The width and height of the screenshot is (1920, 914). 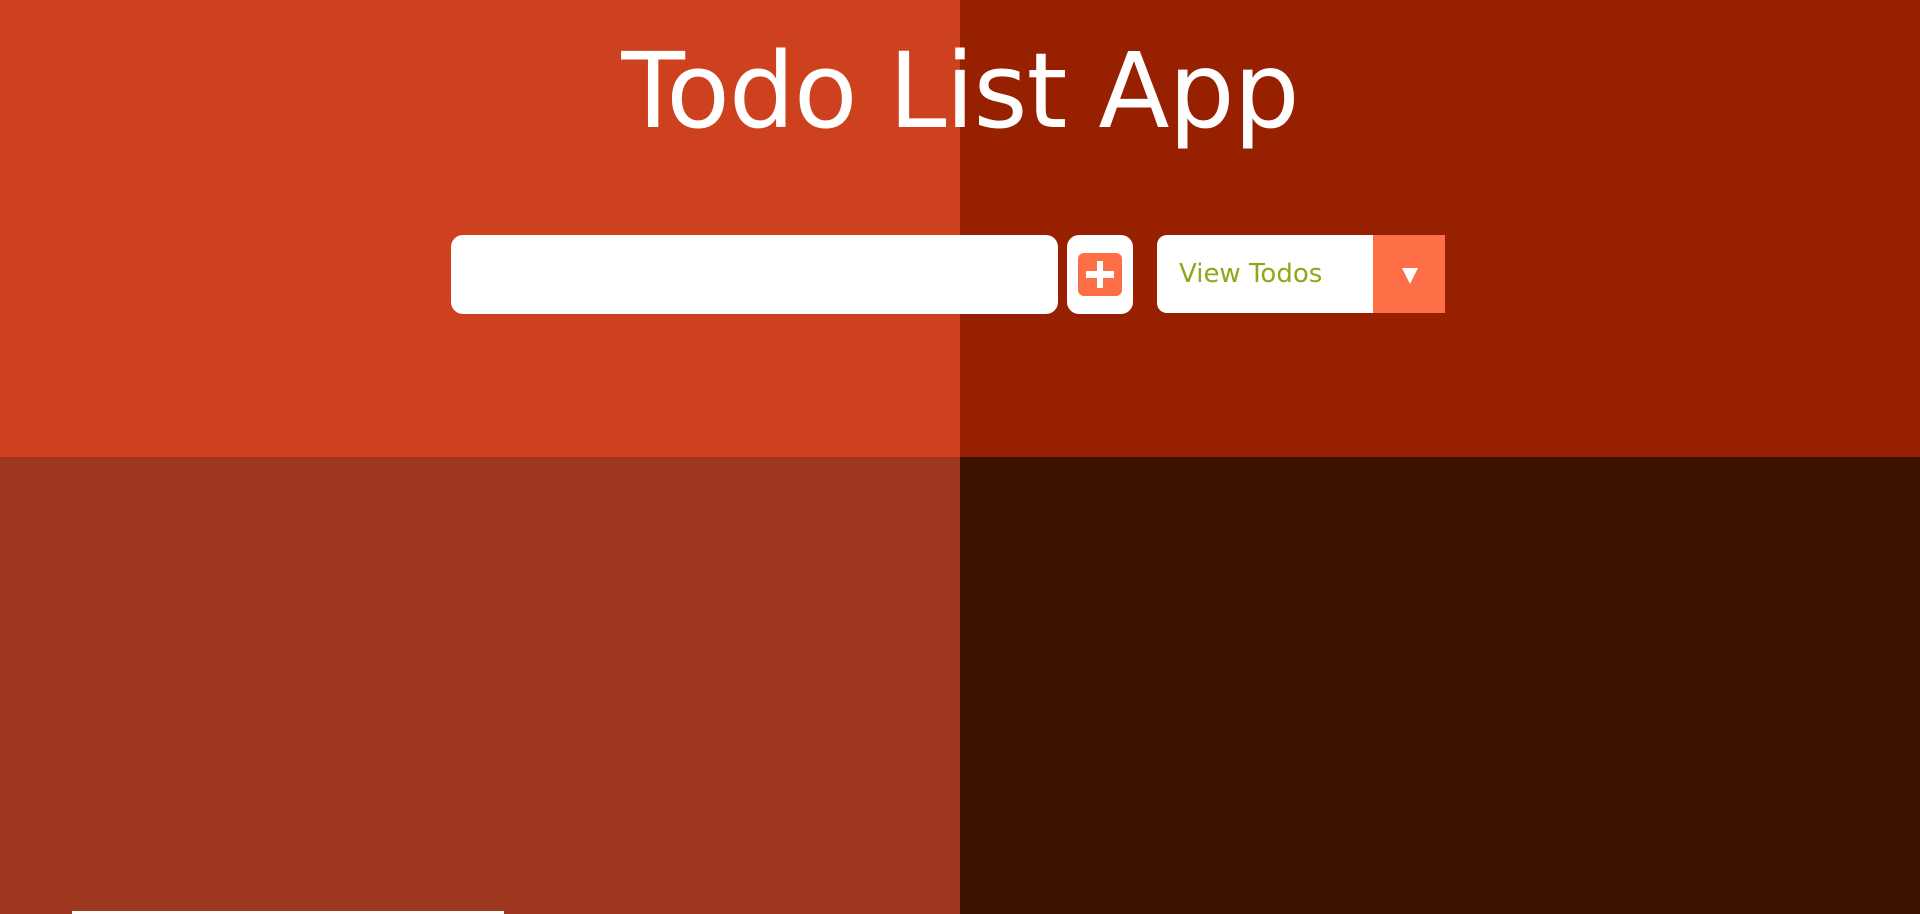 I want to click on todo-input, so click(x=754, y=274).